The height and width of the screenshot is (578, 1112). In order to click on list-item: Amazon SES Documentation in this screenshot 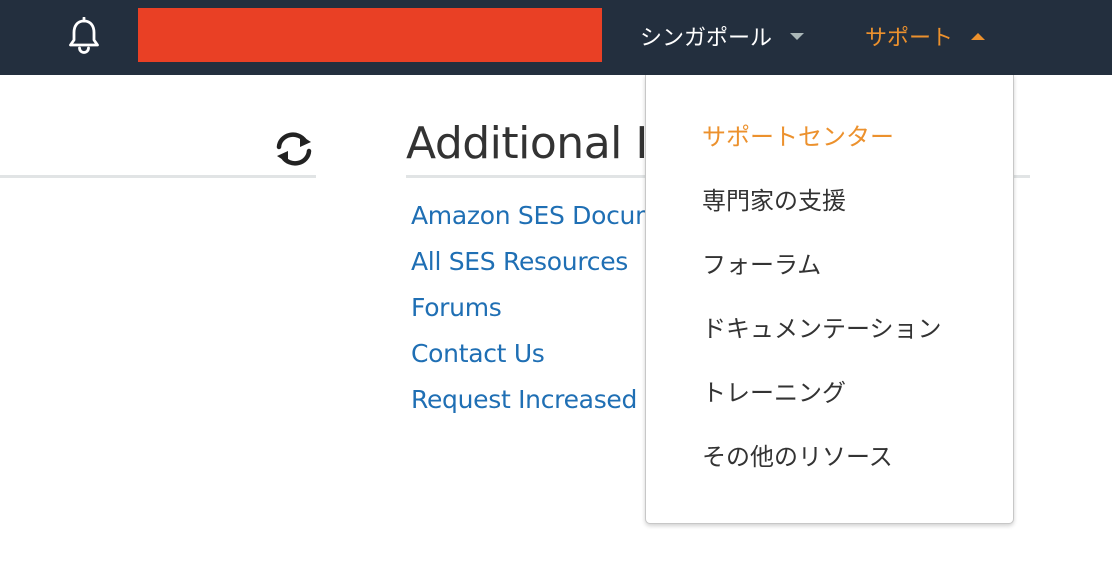, I will do `click(529, 219)`.